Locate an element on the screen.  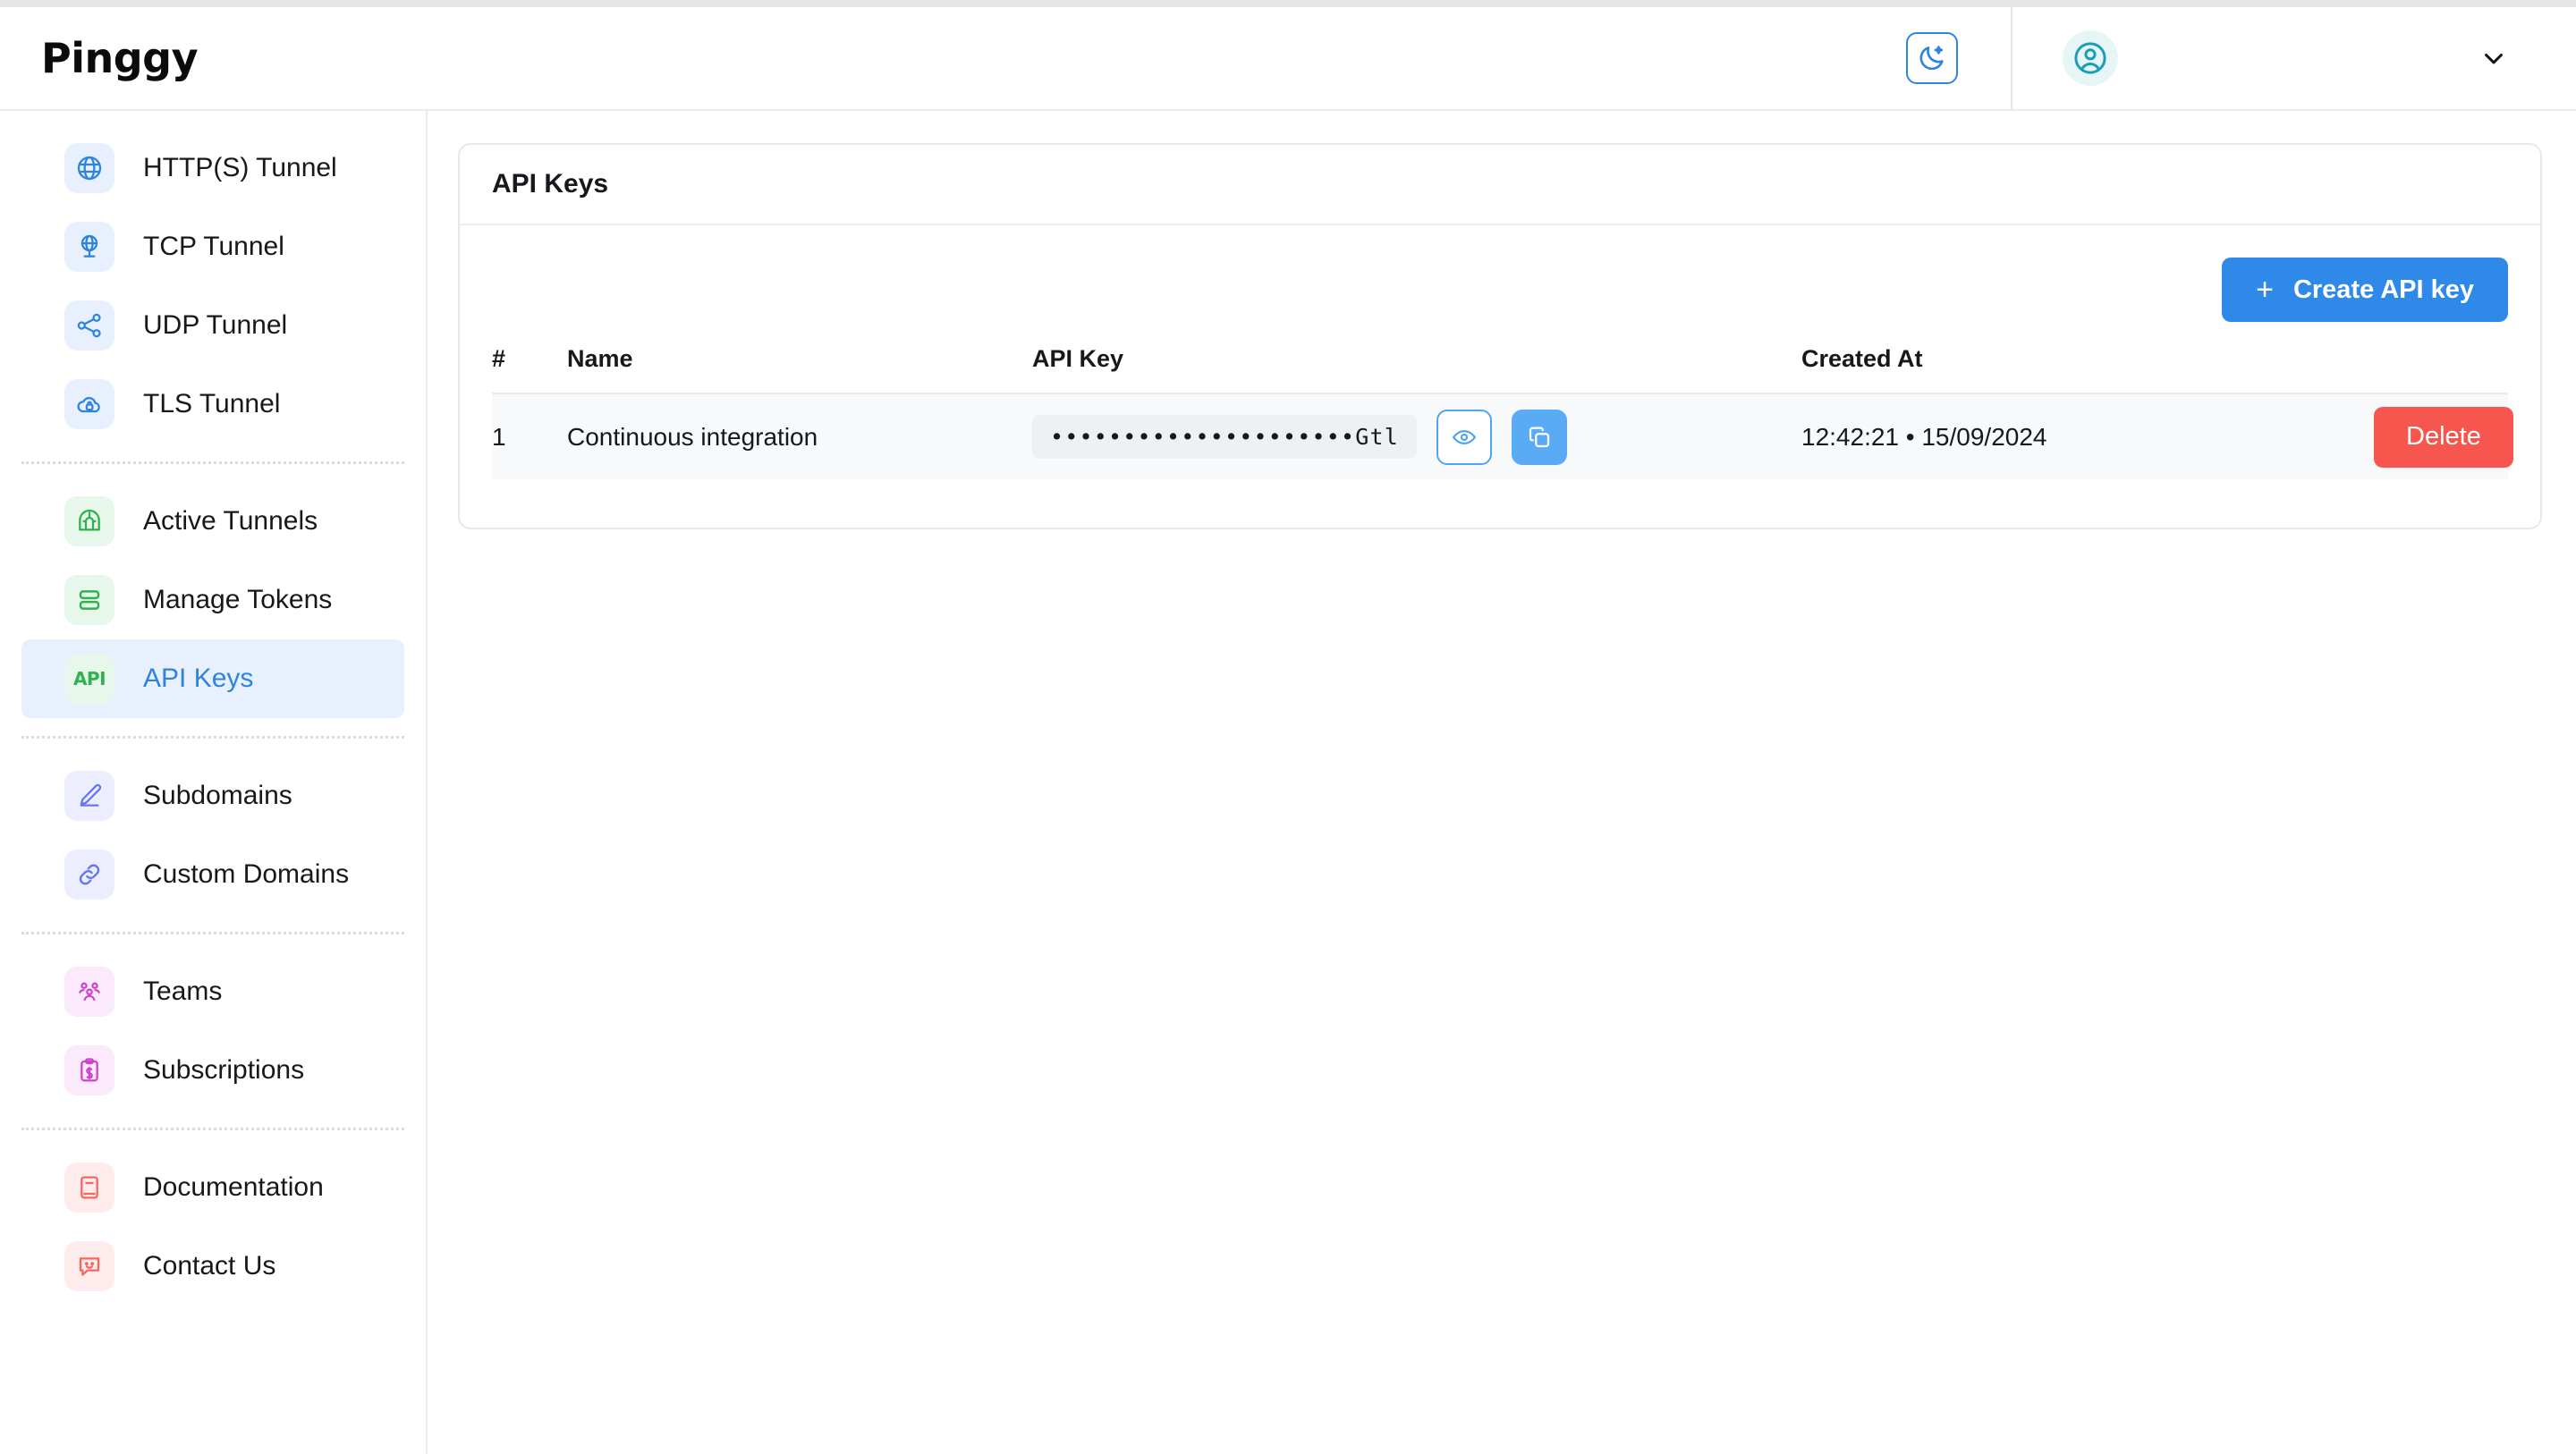
sidebar-item-udp-tunnel: UDP Tunnel is located at coordinates (212, 326).